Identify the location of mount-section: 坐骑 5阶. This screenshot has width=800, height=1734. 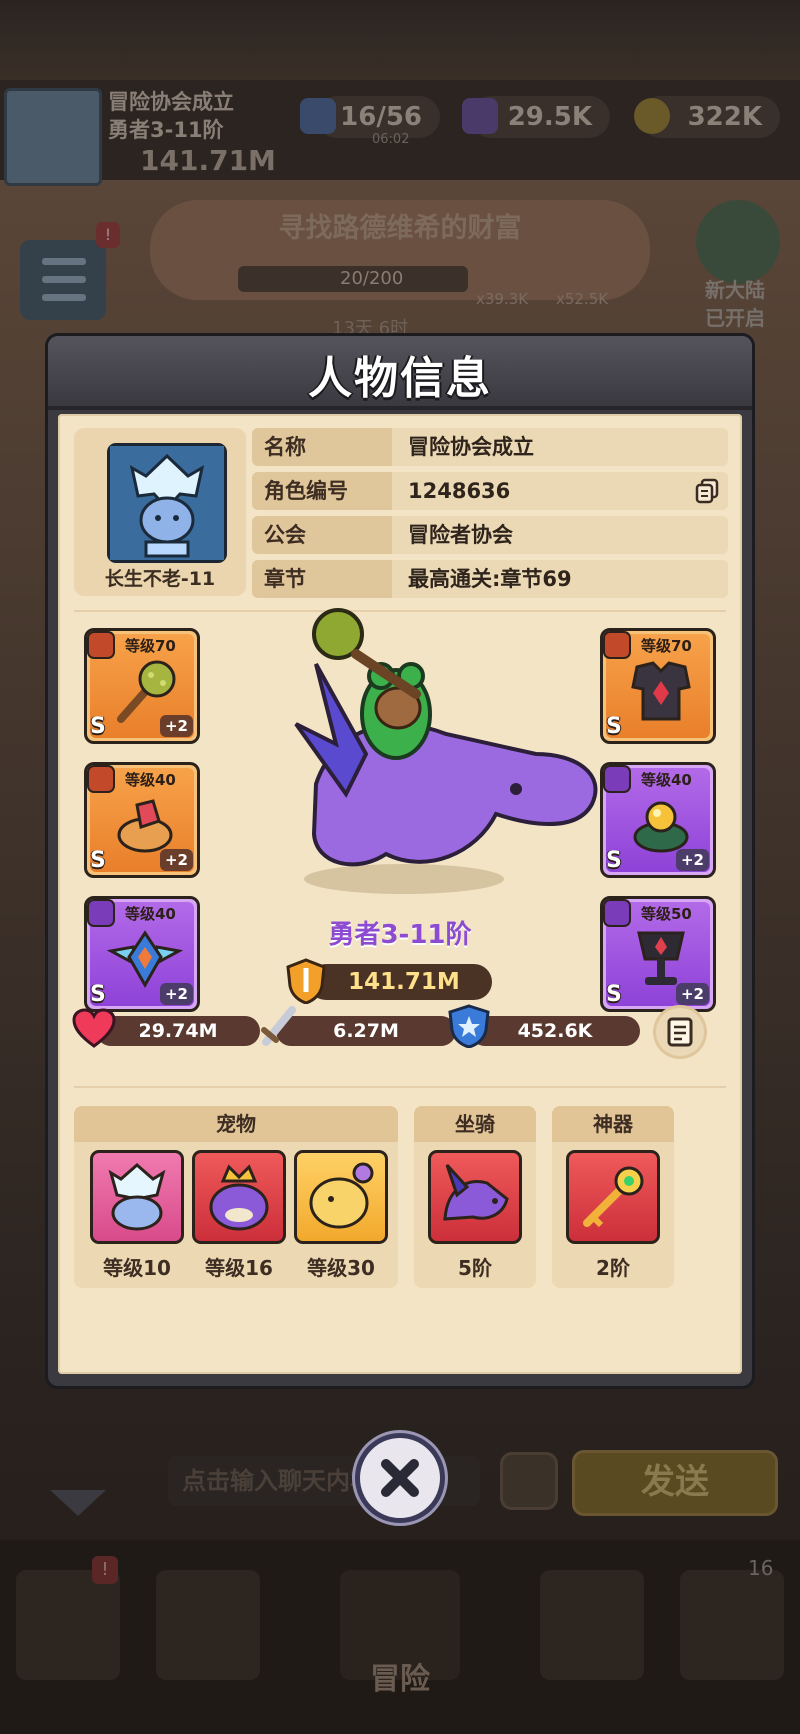
(475, 1197).